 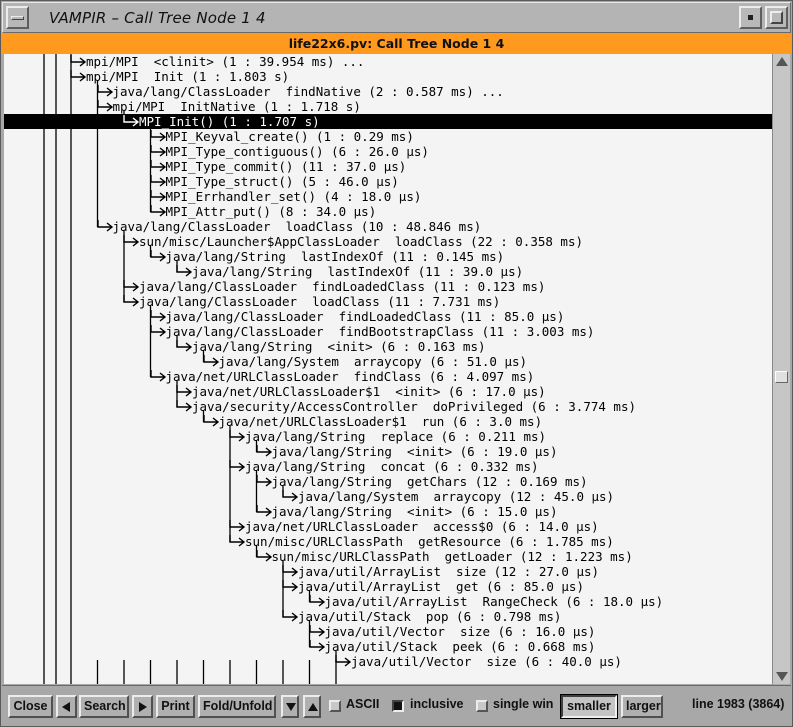 What do you see at coordinates (437, 704) in the screenshot?
I see `inclusive-label: inclusive` at bounding box center [437, 704].